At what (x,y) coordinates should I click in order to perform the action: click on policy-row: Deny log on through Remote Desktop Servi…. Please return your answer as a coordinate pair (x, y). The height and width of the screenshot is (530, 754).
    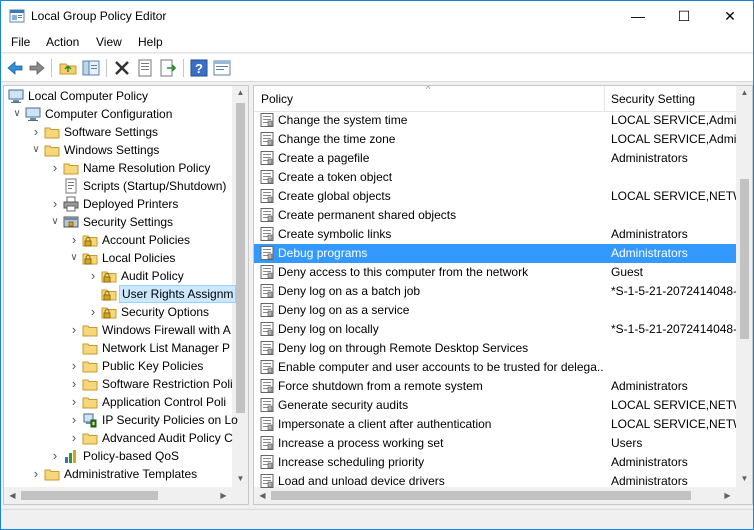
    Looking at the image, I should click on (495, 348).